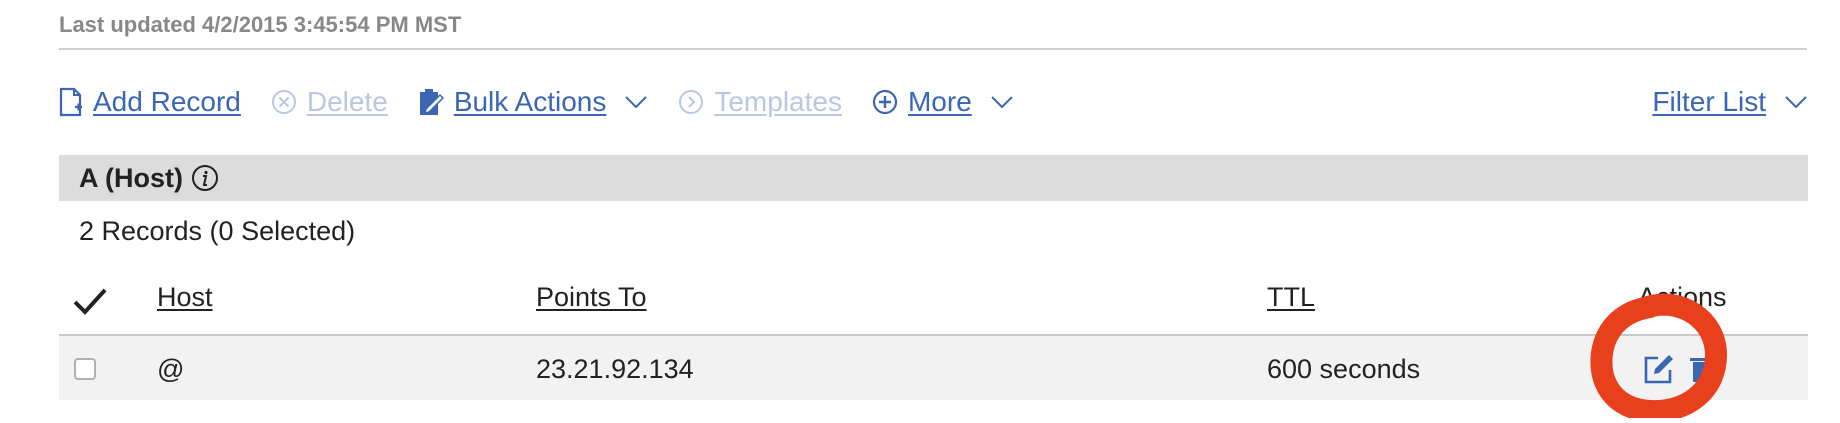  I want to click on section-header: A (Host), so click(933, 178).